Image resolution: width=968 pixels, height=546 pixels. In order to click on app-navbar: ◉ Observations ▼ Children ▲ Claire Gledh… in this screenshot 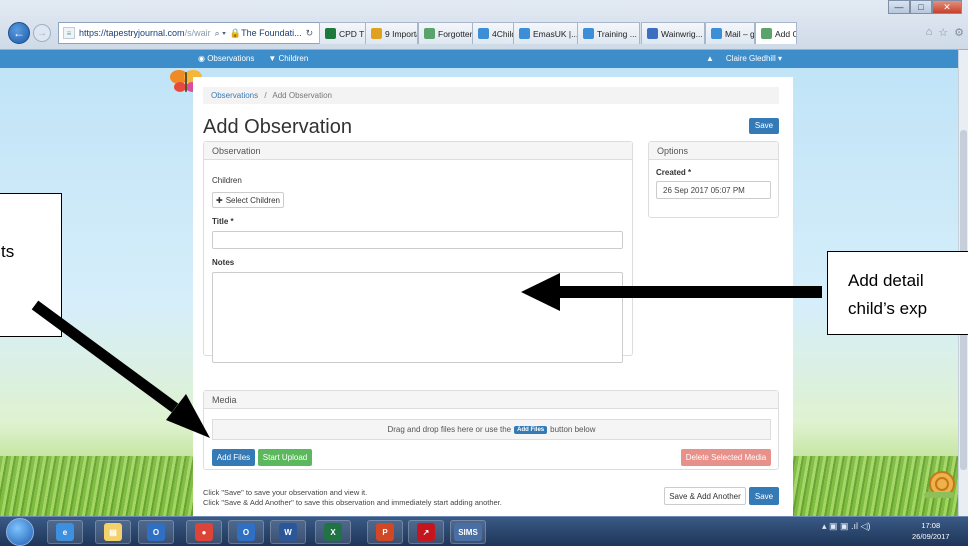, I will do `click(479, 59)`.